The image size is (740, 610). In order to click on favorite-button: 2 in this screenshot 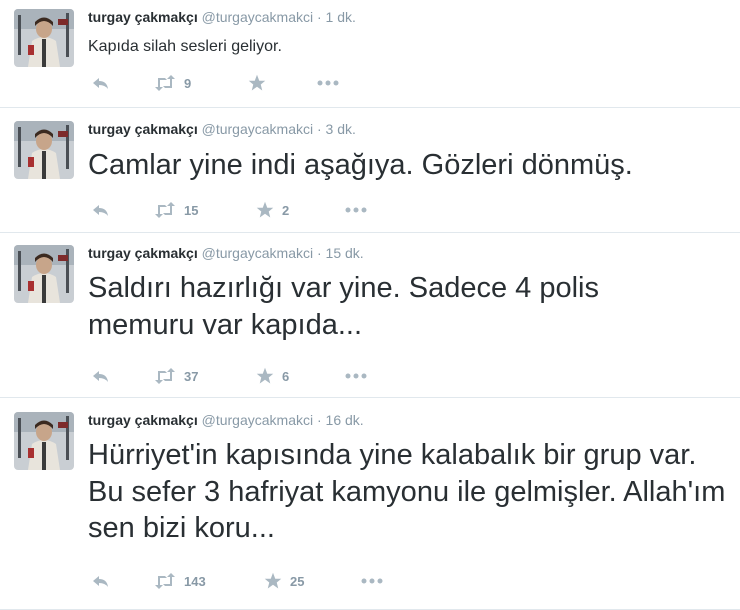, I will do `click(272, 210)`.